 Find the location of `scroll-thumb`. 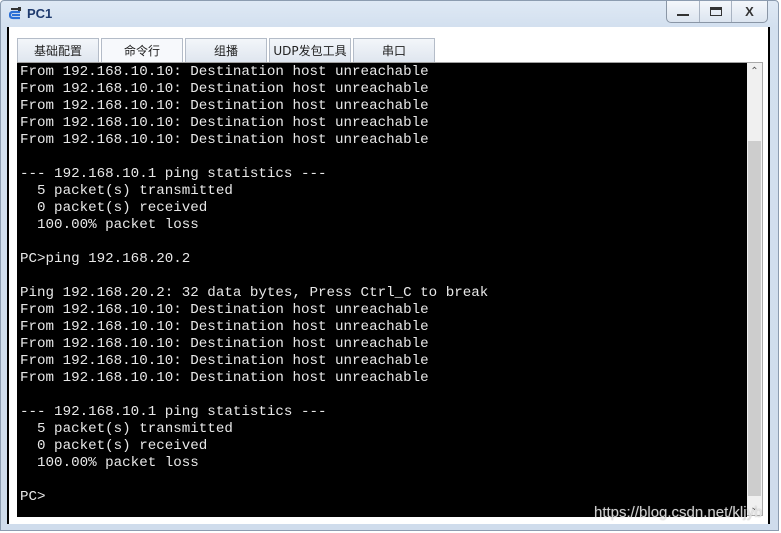

scroll-thumb is located at coordinates (754, 318).